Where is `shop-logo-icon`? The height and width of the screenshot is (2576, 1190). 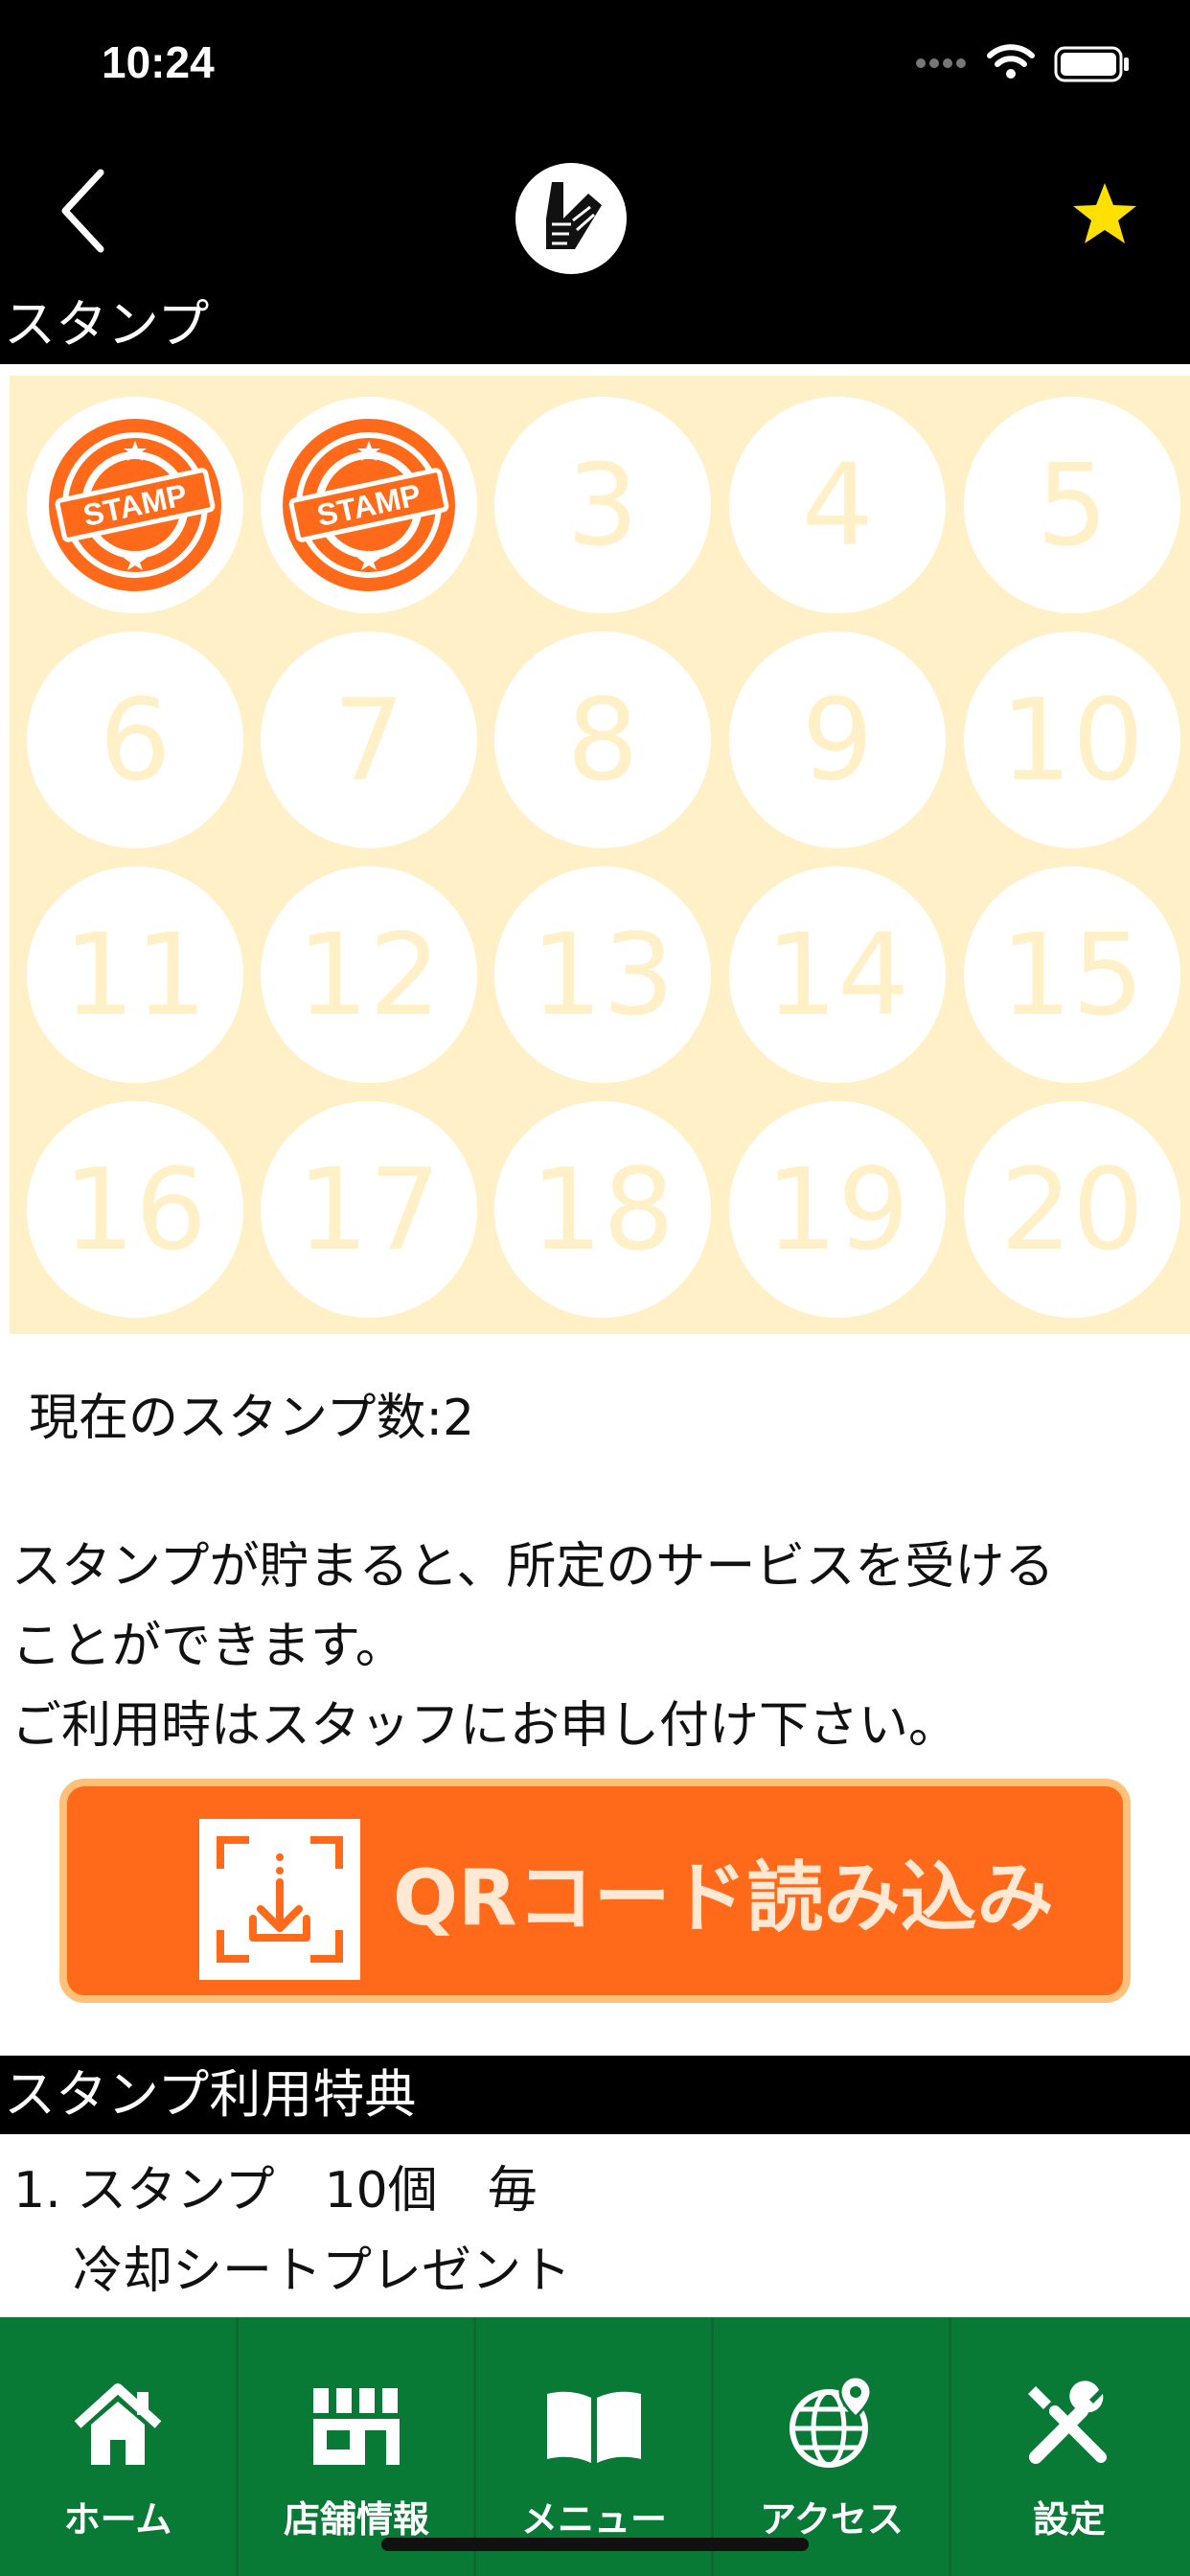
shop-logo-icon is located at coordinates (571, 218).